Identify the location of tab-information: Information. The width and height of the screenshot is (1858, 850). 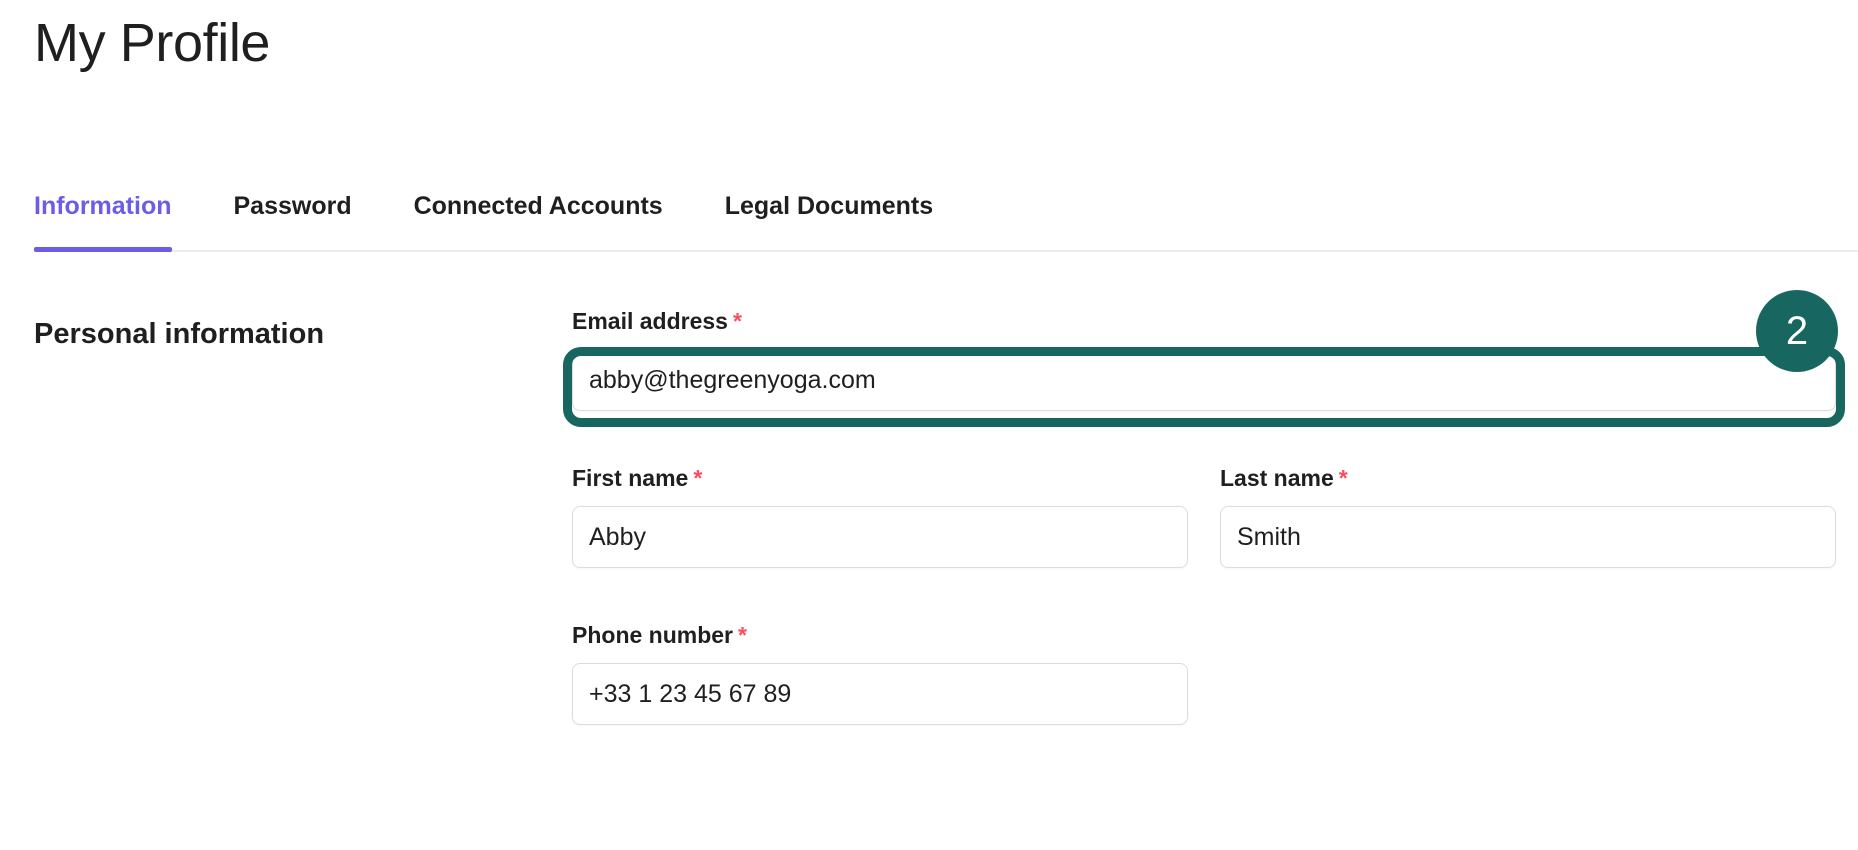
(103, 206).